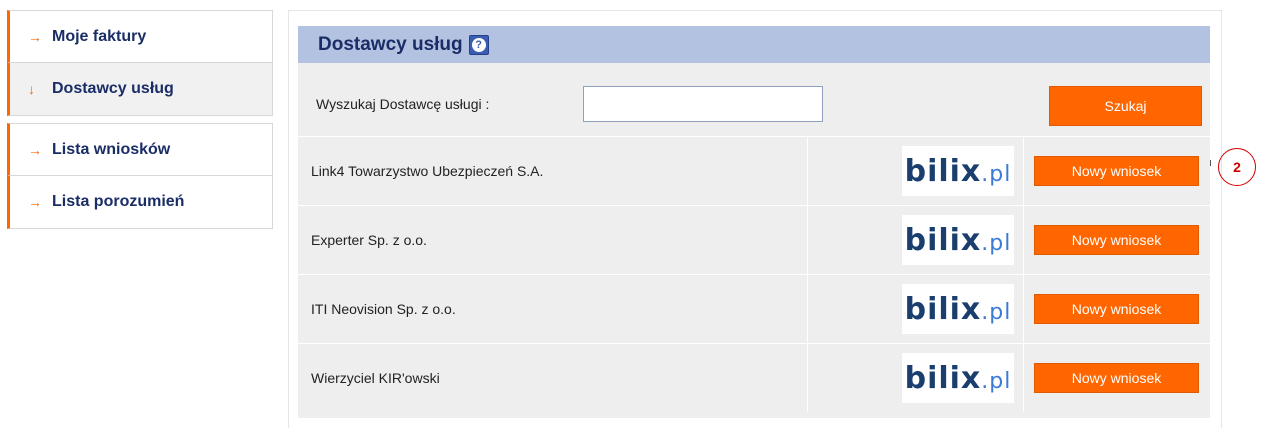 Image resolution: width=1268 pixels, height=428 pixels. What do you see at coordinates (113, 88) in the screenshot?
I see `sidebar-item-label: Dostawcy usług` at bounding box center [113, 88].